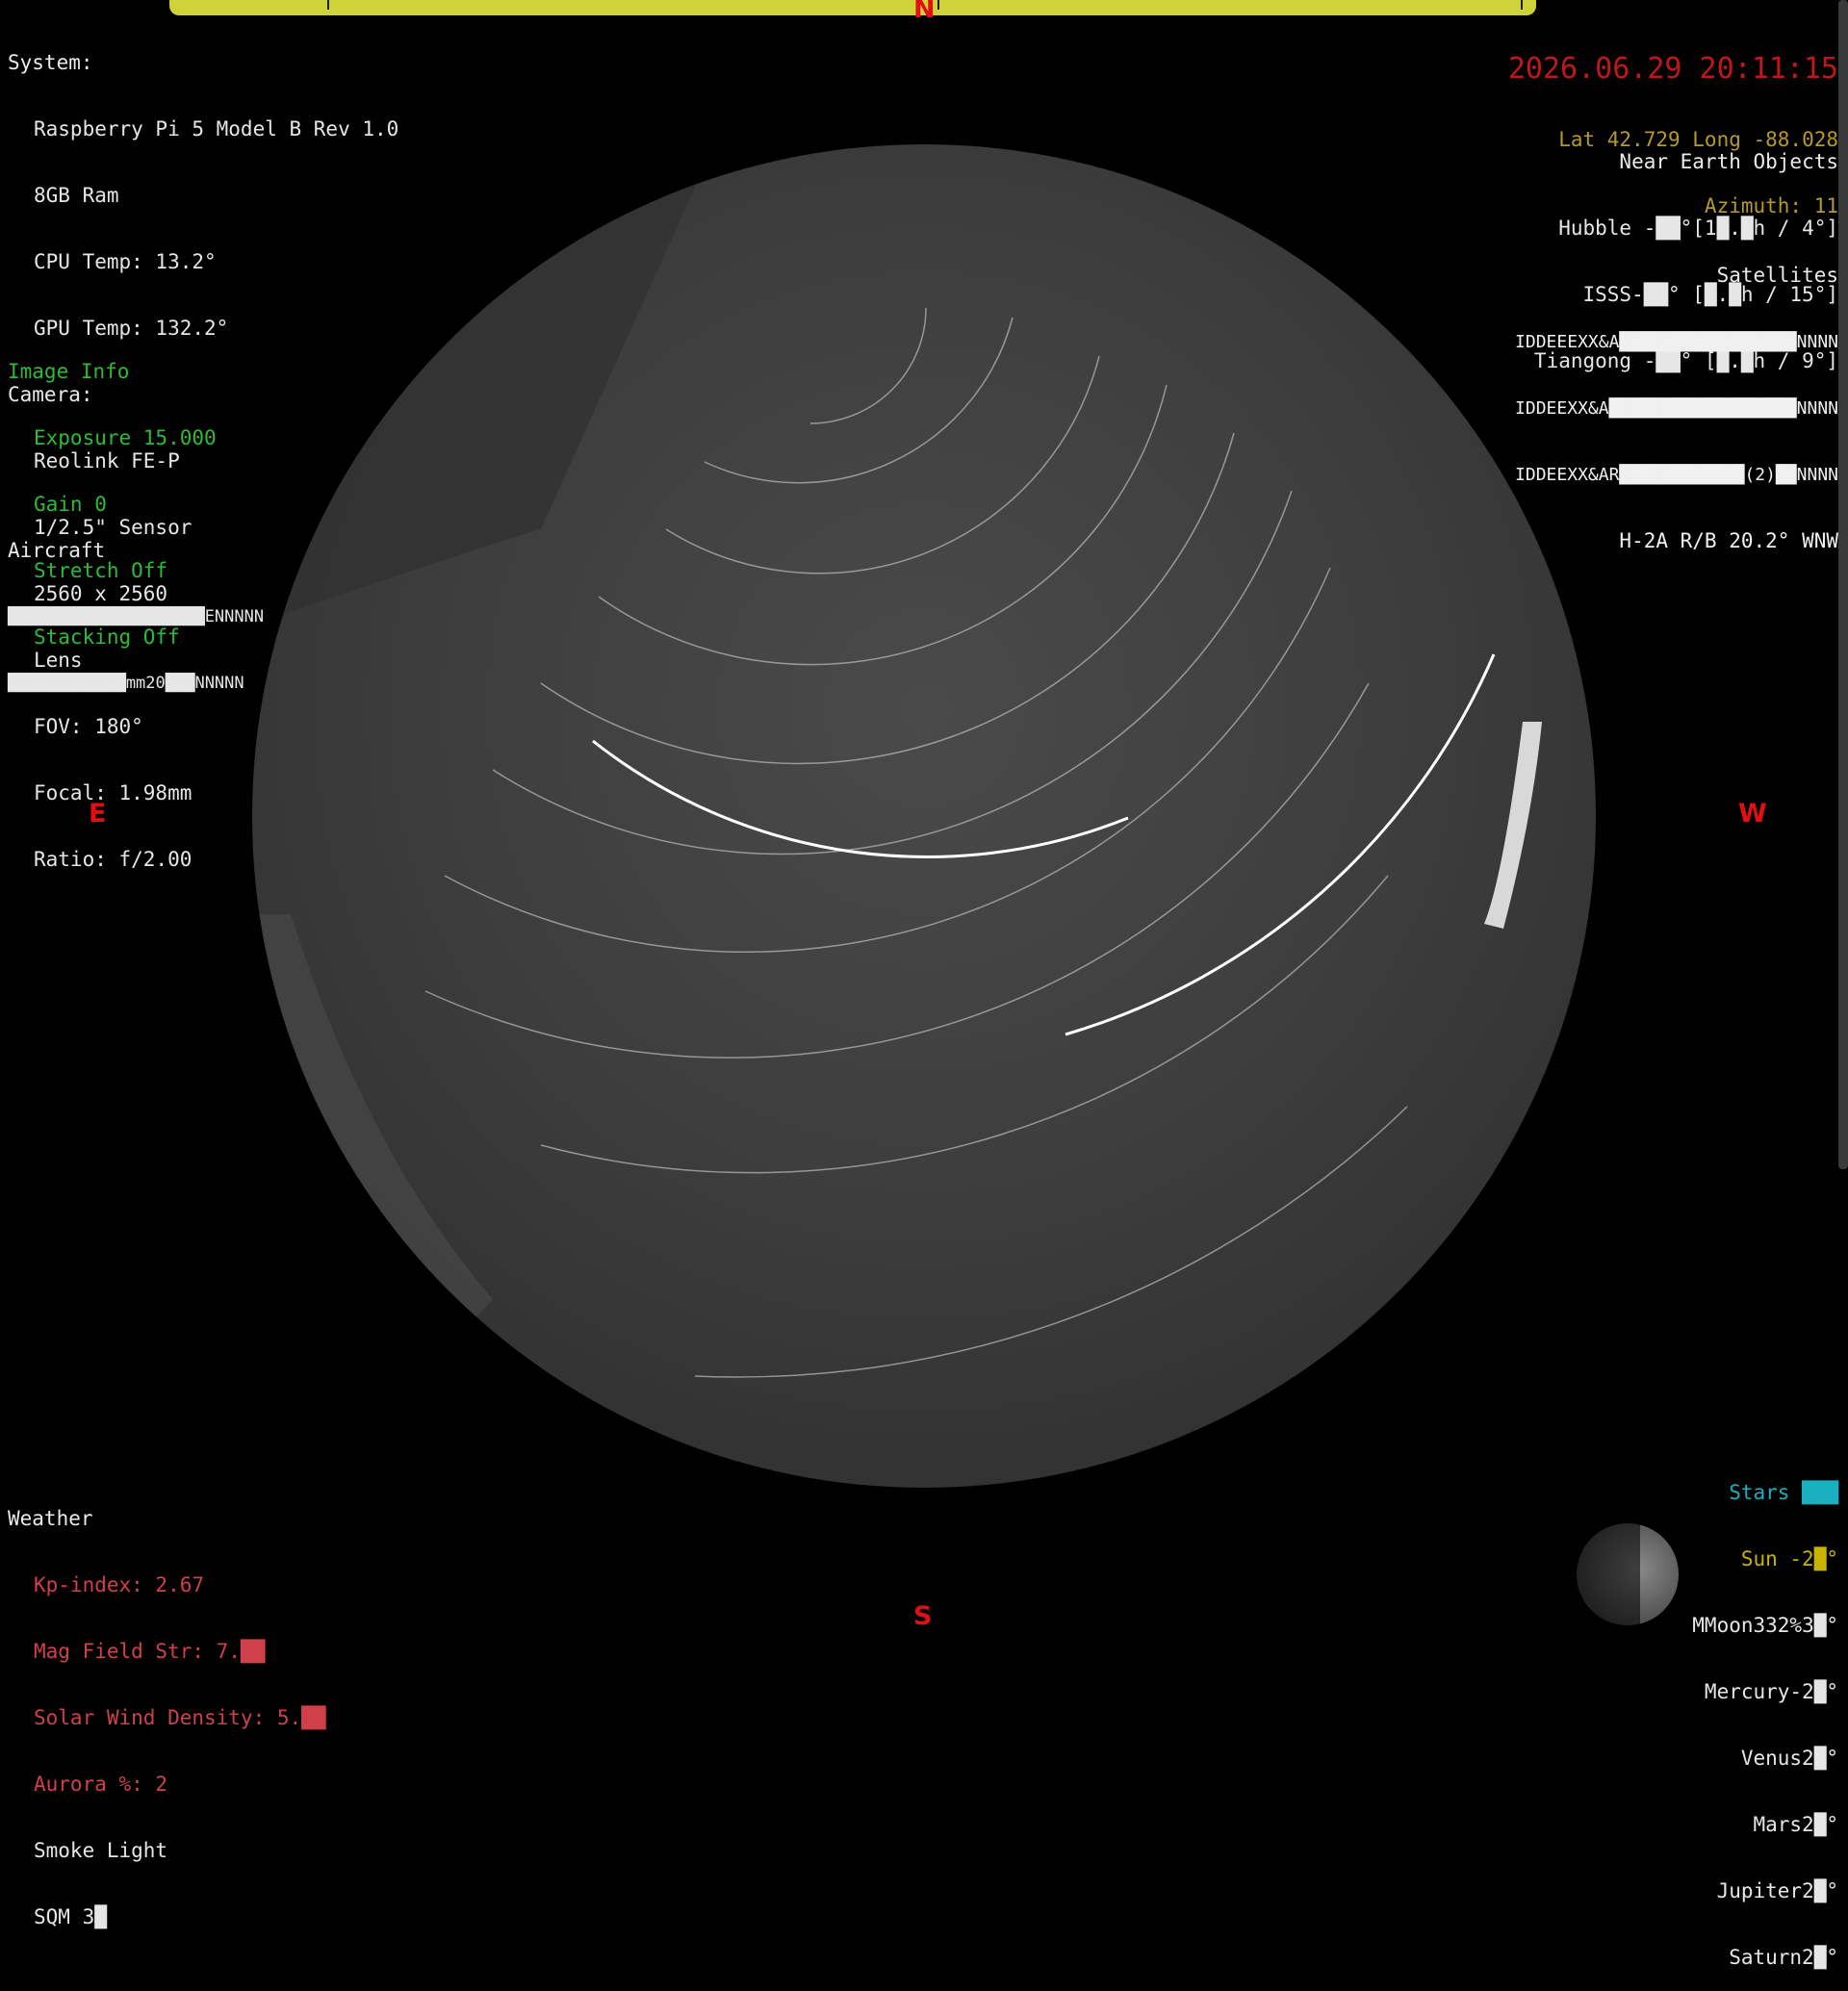 This screenshot has height=1991, width=1848. Describe the element at coordinates (113, 860) in the screenshot. I see `camera-line-ratio: Ratio: f/2.00` at that location.